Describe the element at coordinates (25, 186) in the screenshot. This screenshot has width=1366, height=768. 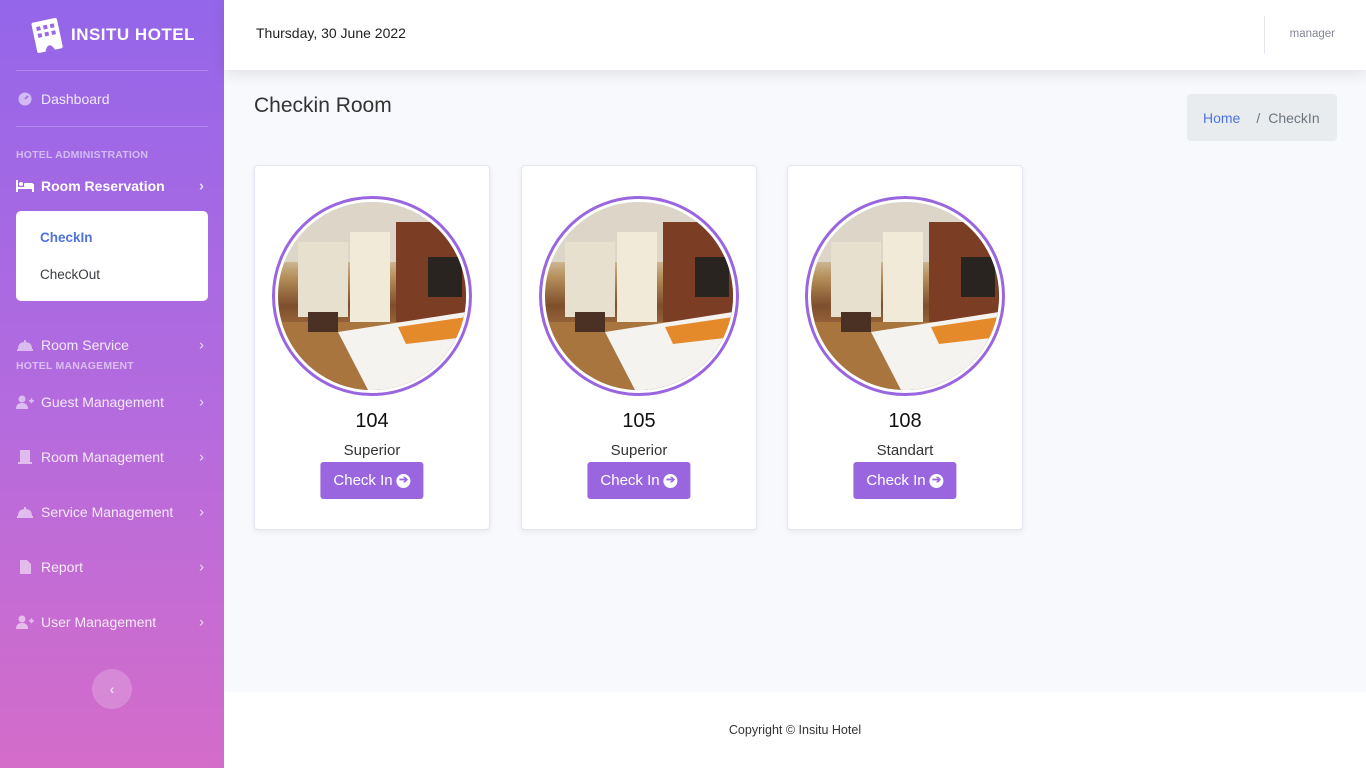
I see `bed-icon` at that location.